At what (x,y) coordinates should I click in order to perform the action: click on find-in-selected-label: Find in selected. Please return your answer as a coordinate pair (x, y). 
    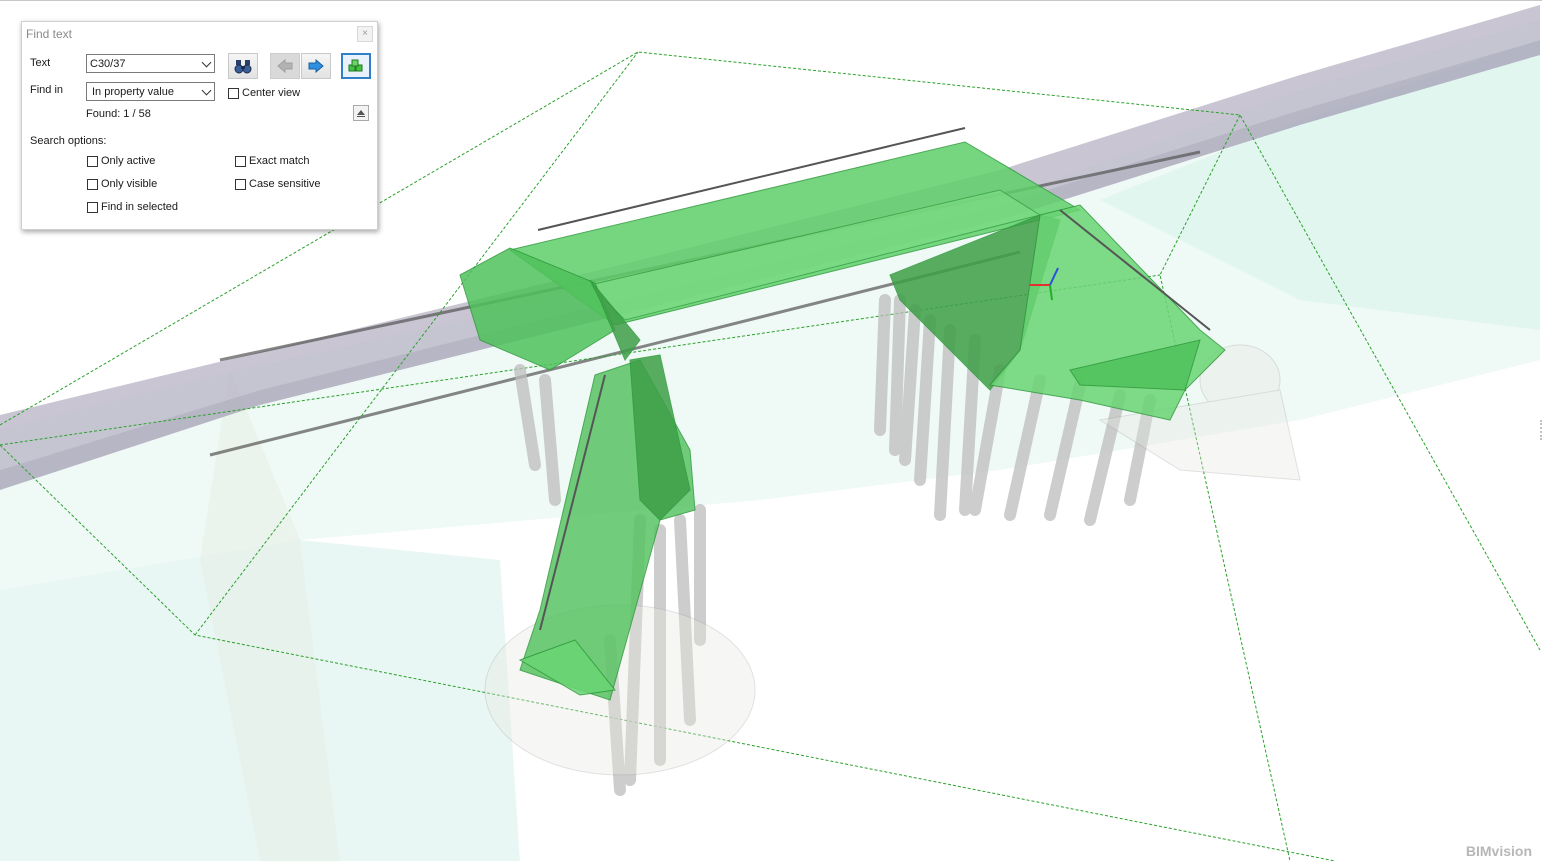
    Looking at the image, I should click on (140, 207).